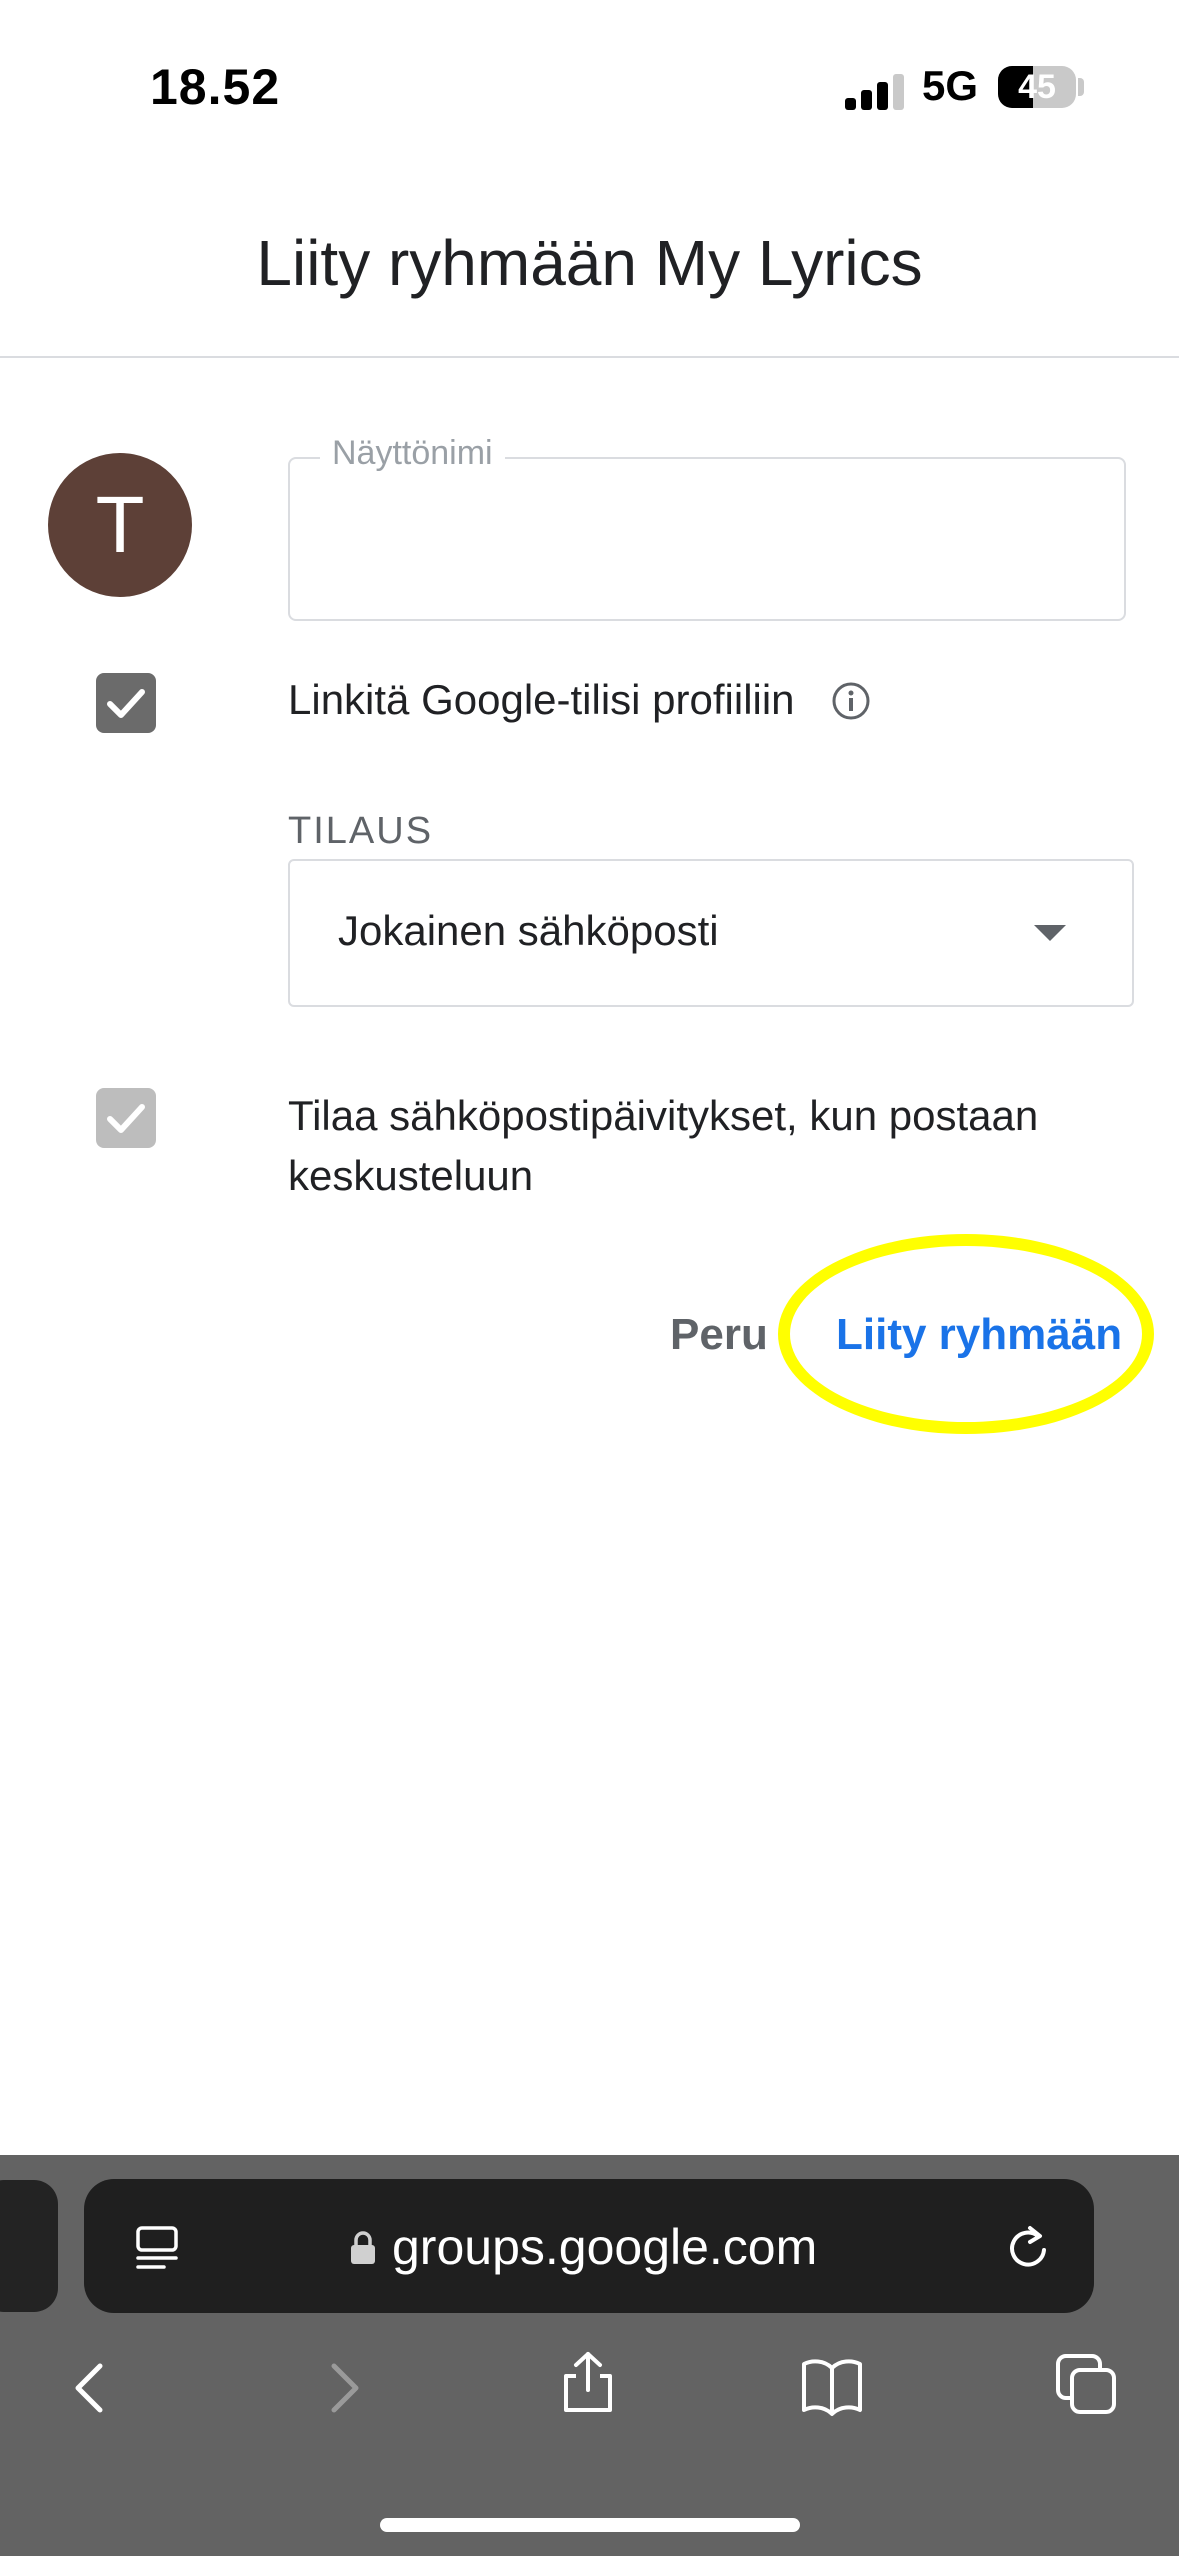  What do you see at coordinates (875, 90) in the screenshot?
I see `cellular-signal-icon` at bounding box center [875, 90].